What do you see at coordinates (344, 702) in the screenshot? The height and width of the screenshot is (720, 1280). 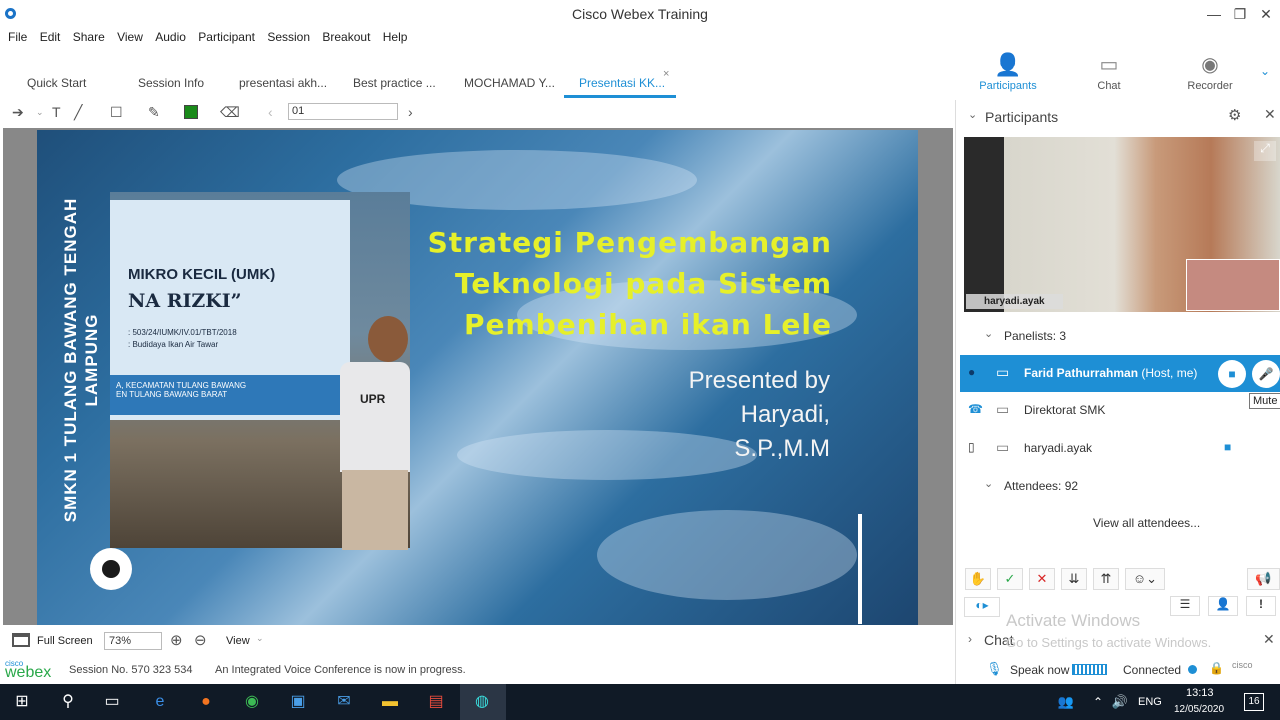 I see `mail-icon: ✉` at bounding box center [344, 702].